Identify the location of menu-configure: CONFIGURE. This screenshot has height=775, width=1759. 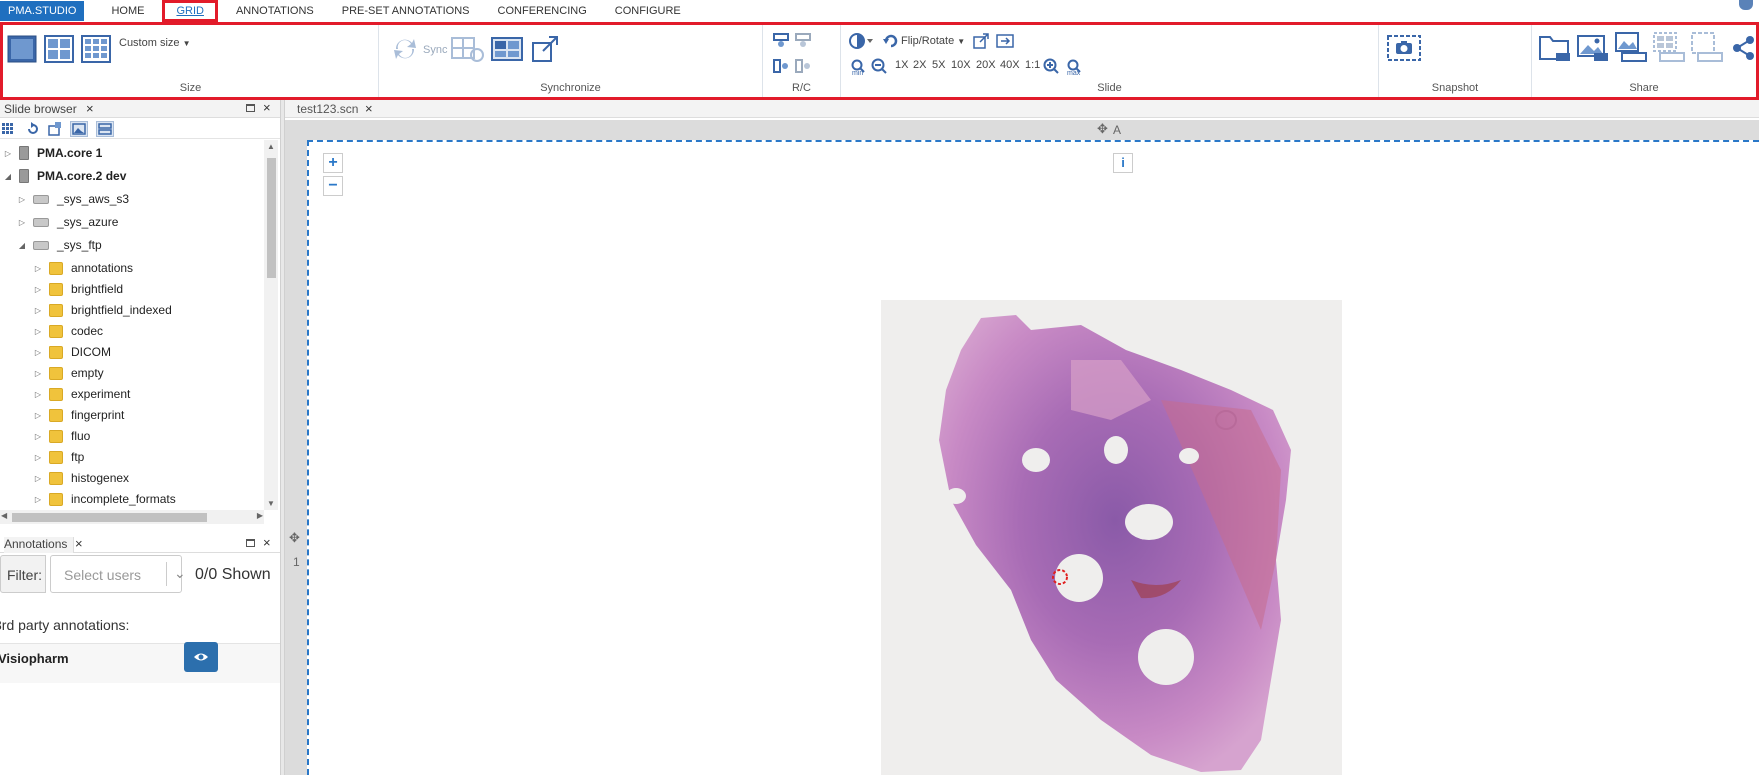
(648, 11).